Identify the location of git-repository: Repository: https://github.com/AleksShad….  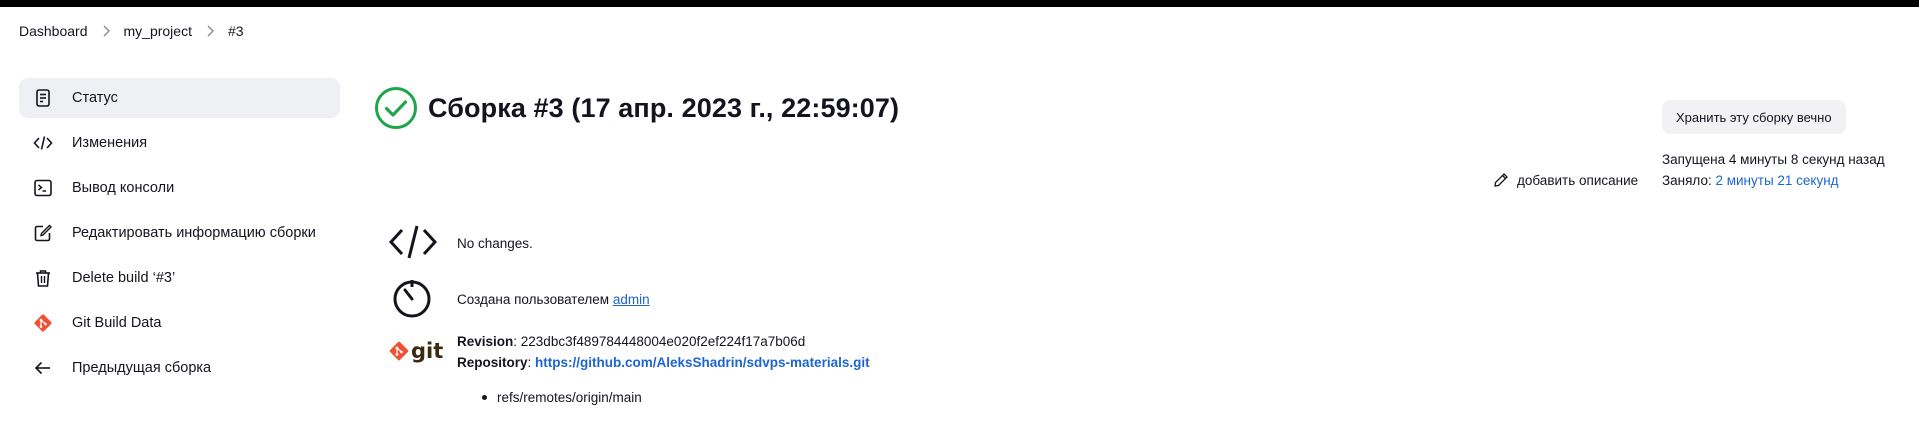
(663, 362).